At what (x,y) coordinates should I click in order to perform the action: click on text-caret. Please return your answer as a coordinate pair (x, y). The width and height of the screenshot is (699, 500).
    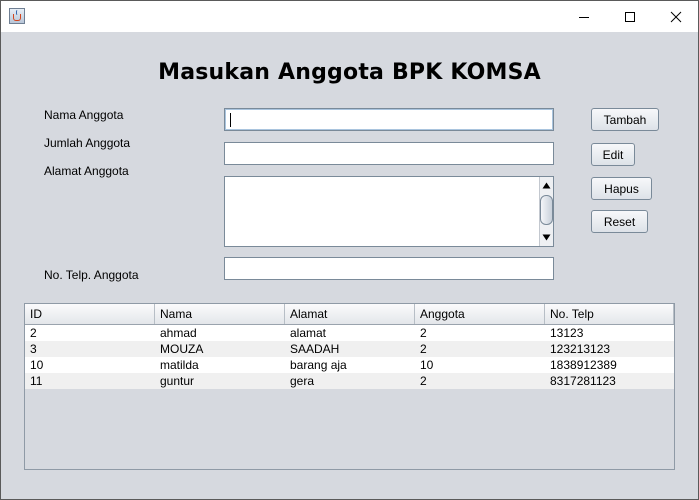
    Looking at the image, I should click on (230, 120).